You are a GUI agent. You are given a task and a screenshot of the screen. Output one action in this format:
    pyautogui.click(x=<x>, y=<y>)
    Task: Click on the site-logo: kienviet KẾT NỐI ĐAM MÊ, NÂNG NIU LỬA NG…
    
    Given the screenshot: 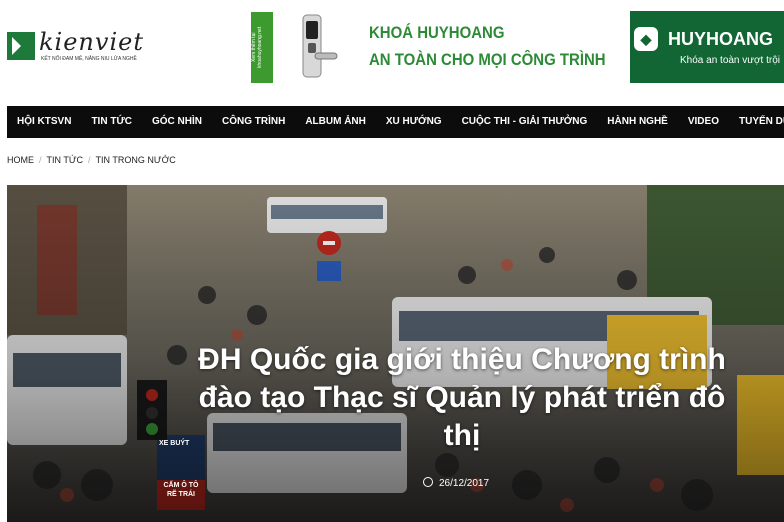 What is the action you would take?
    pyautogui.click(x=88, y=46)
    